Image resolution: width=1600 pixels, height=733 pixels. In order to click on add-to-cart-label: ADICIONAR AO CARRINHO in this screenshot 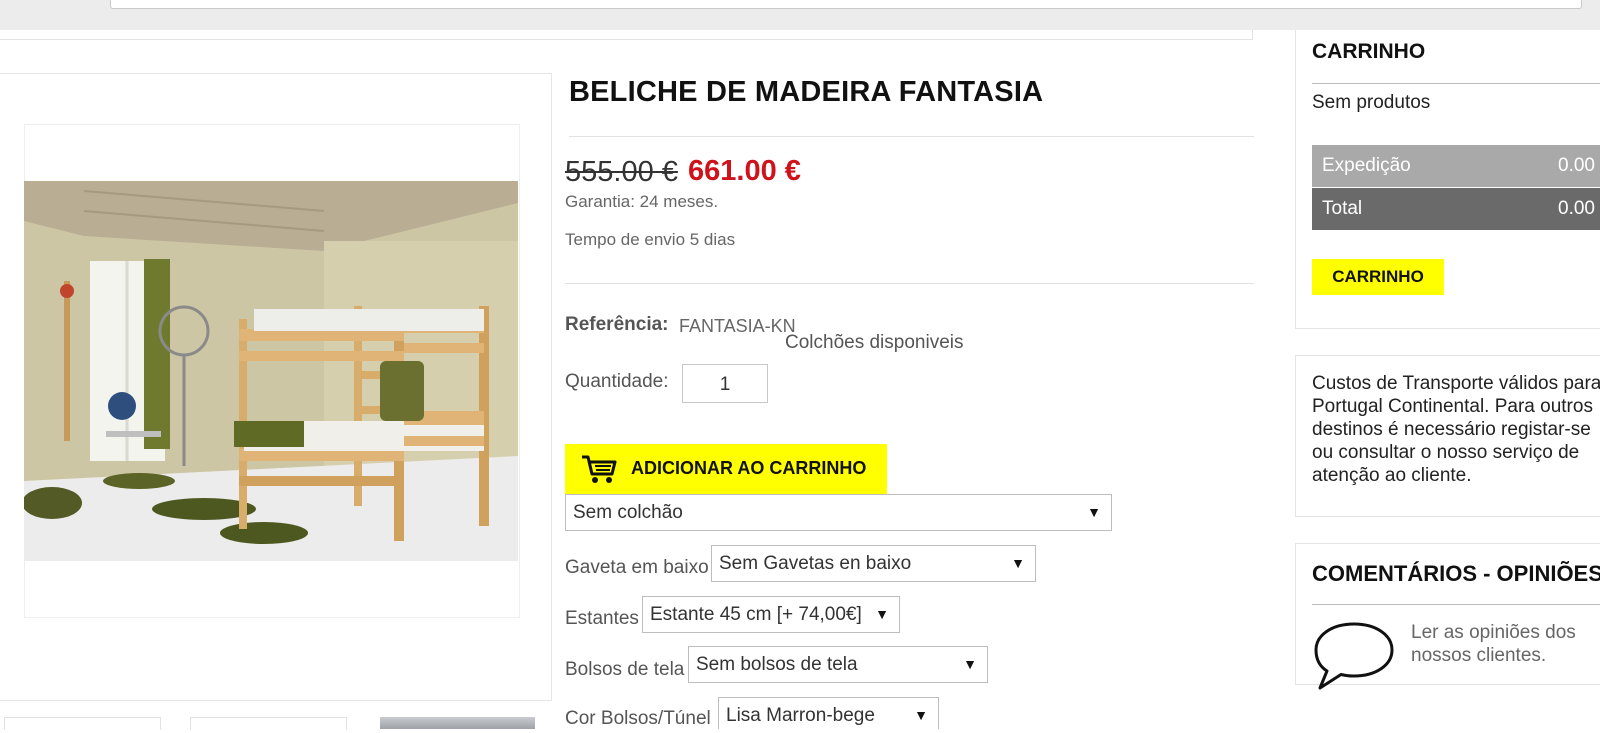, I will do `click(749, 468)`.